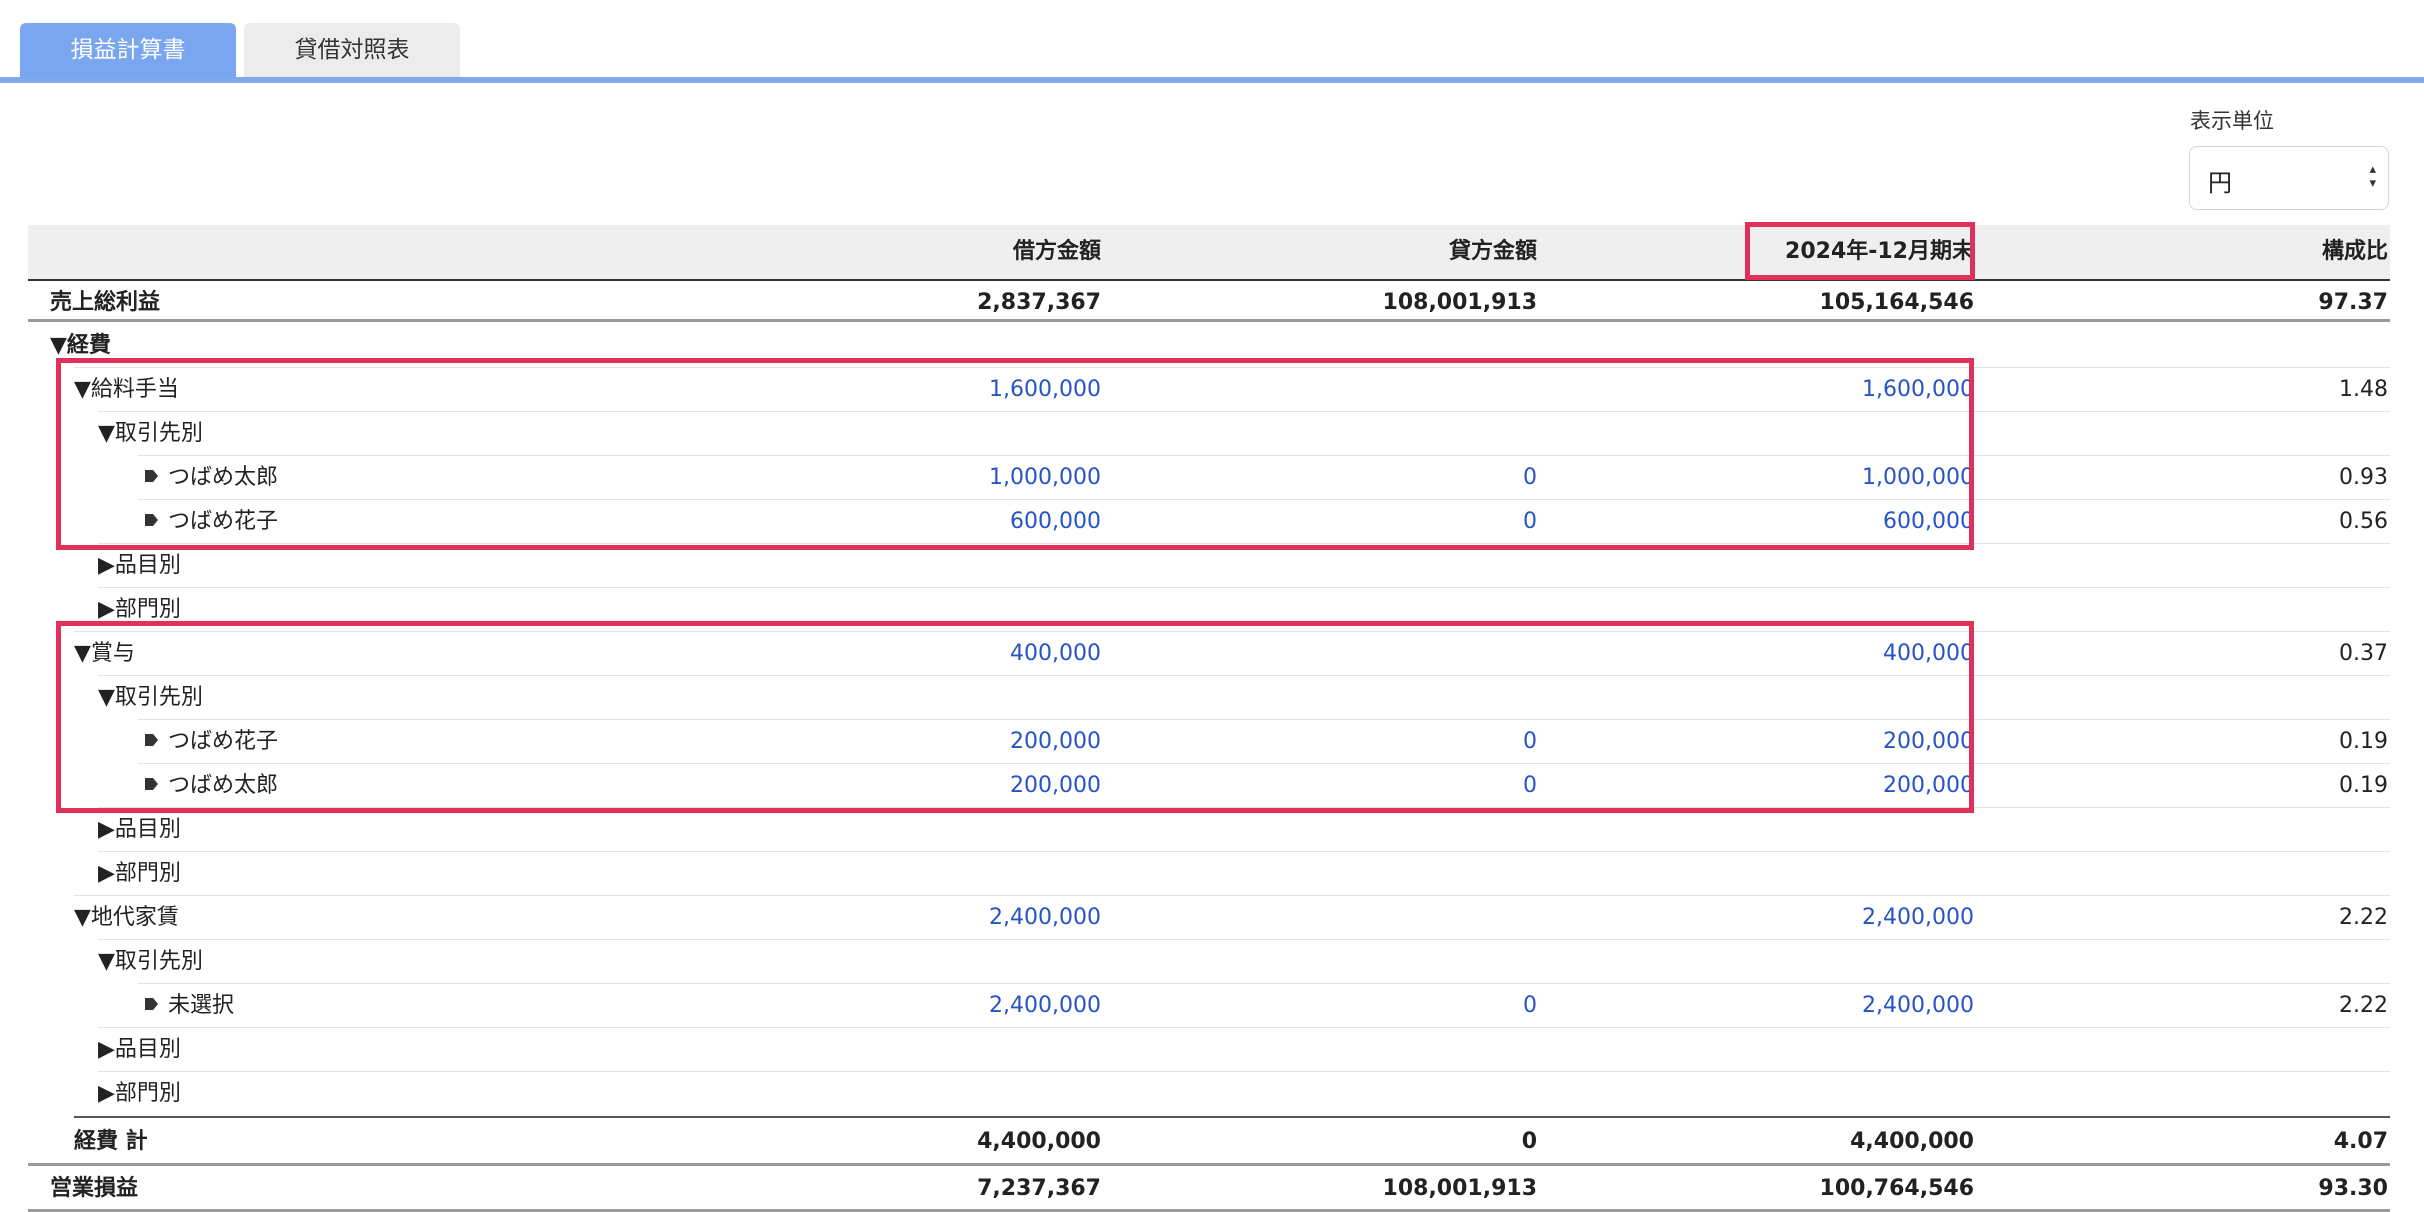 This screenshot has width=2424, height=1212. I want to click on table-row: 未選択 2,400,000 0 2,400,000 2.22, so click(1209, 1006).